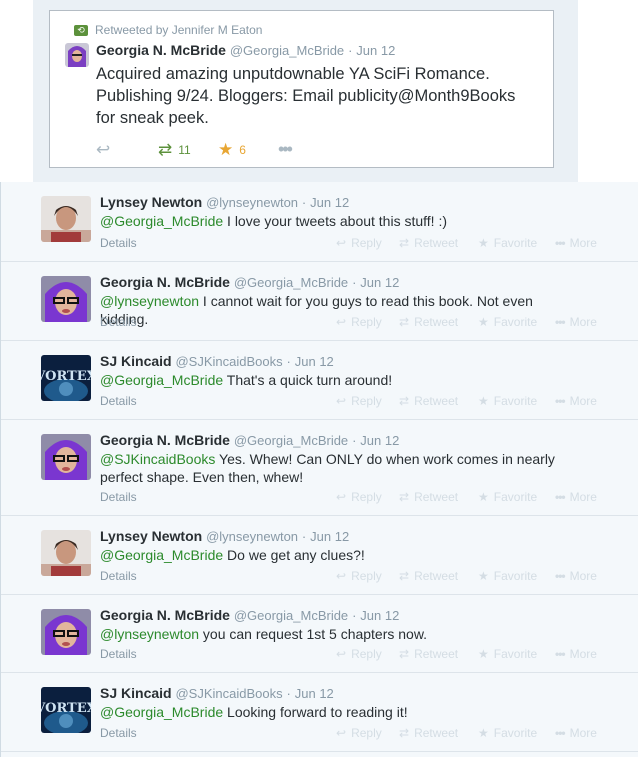  What do you see at coordinates (583, 497) in the screenshot?
I see `more-label: More` at bounding box center [583, 497].